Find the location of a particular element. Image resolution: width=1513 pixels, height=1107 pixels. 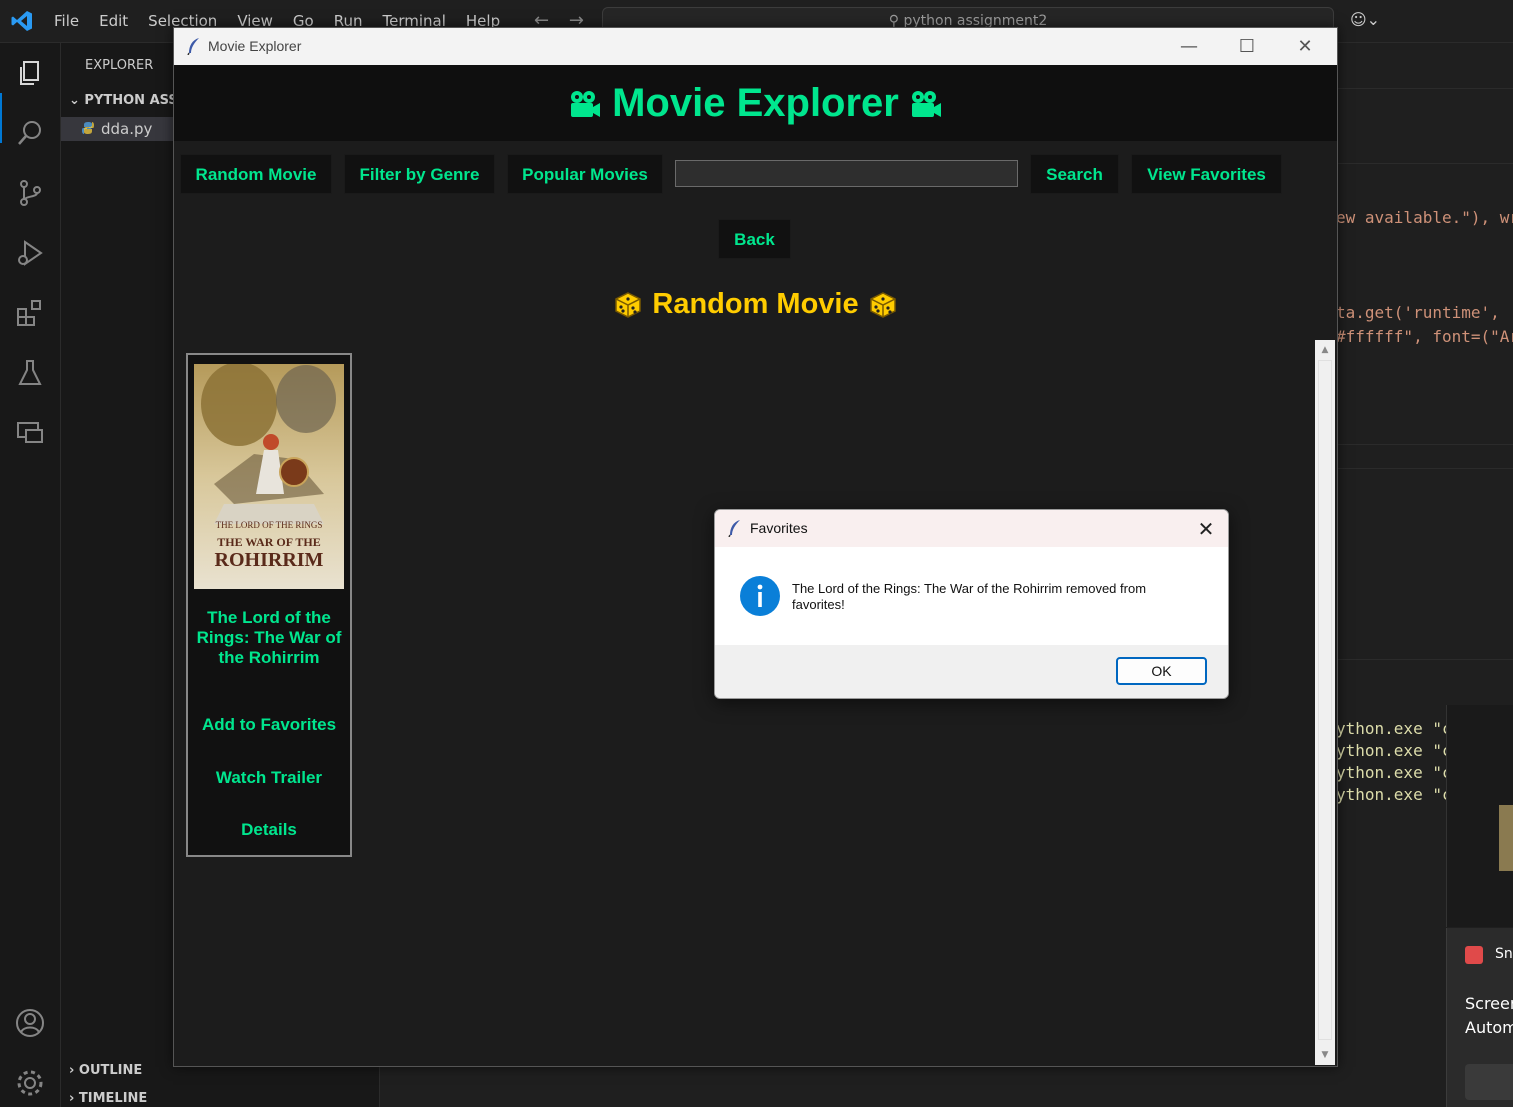

code-line: #ffffff", font=("Ar is located at coordinates (1424, 336).